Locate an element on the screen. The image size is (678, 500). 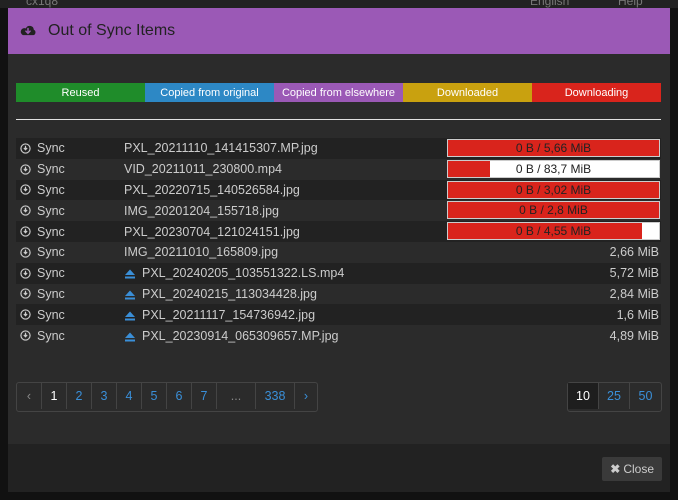
pagination-page: 3 is located at coordinates (104, 396).